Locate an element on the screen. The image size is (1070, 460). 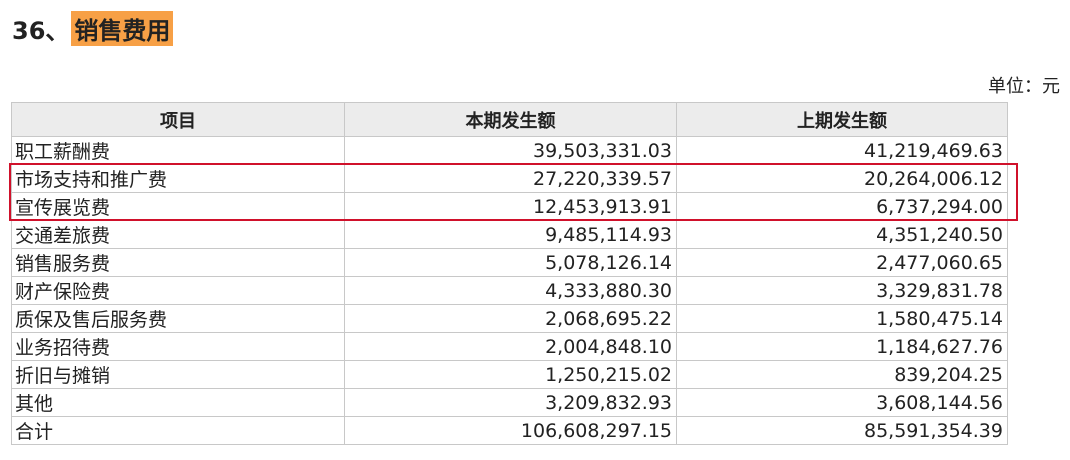
table-row: 财产保险费 4,333,880.30 3,329,831.78 is located at coordinates (509, 290).